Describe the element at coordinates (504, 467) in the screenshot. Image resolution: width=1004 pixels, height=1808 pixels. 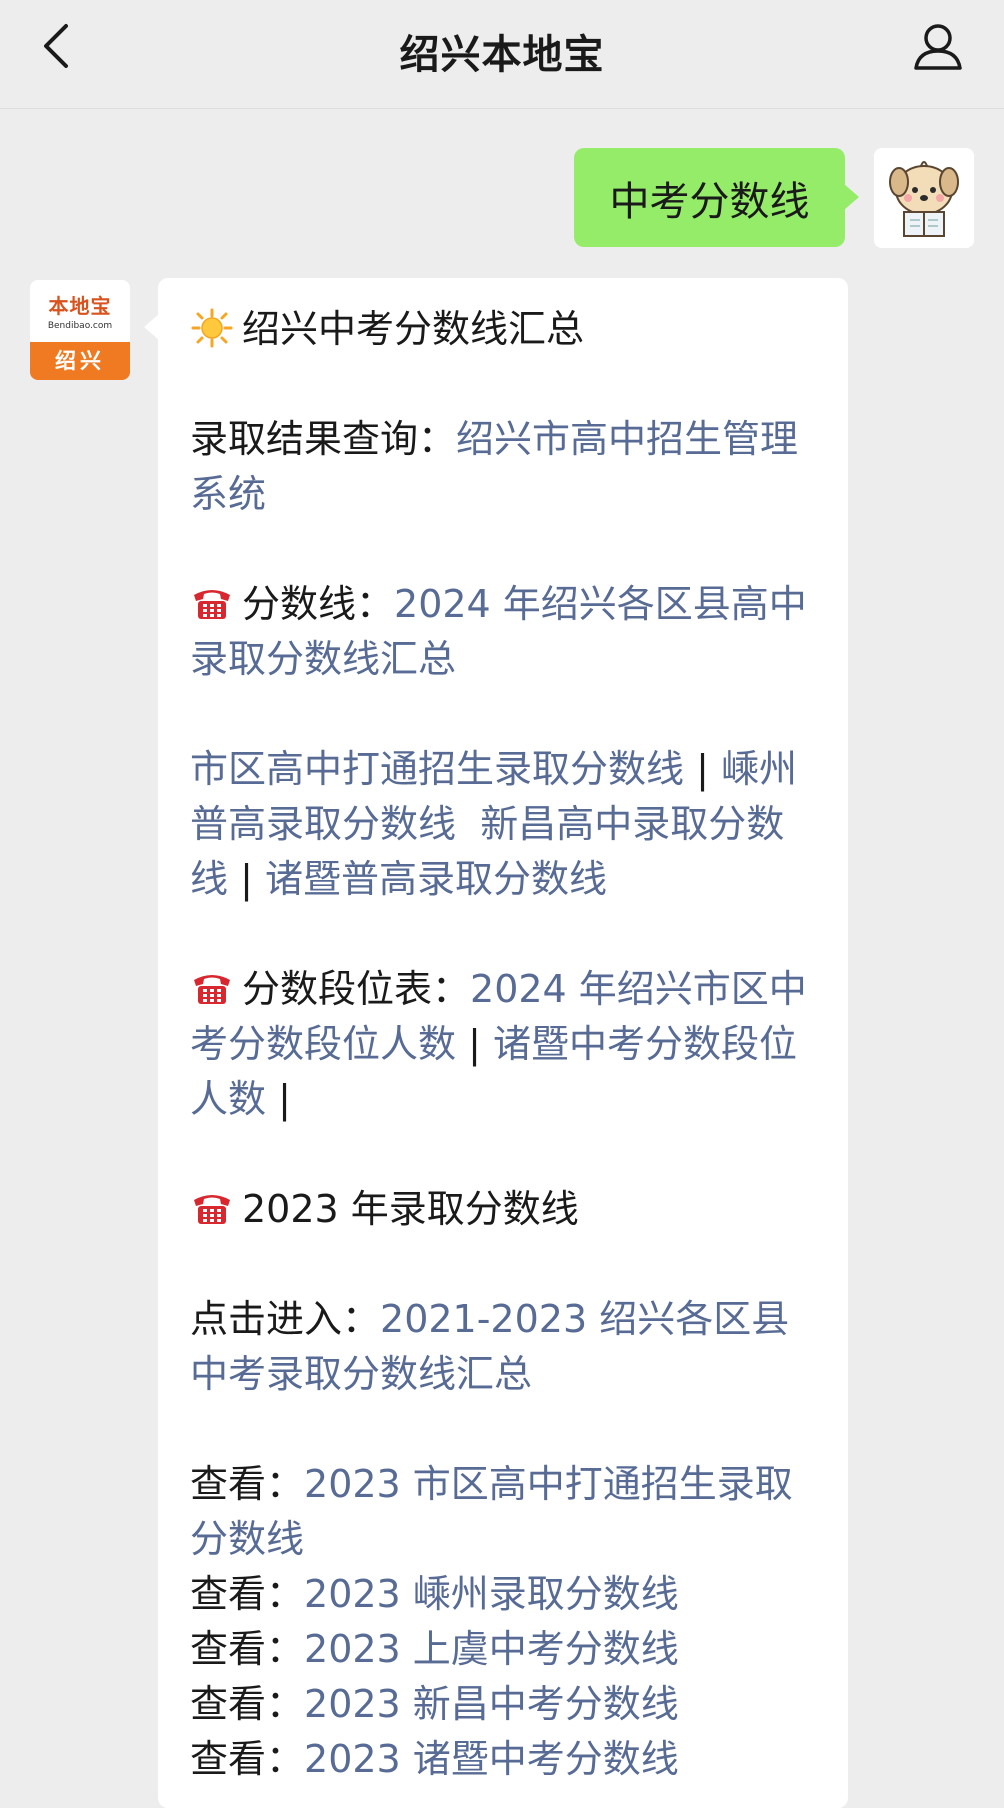
I see `result-query-line: 录取结果查询：绍兴市高中招生管理系统` at that location.